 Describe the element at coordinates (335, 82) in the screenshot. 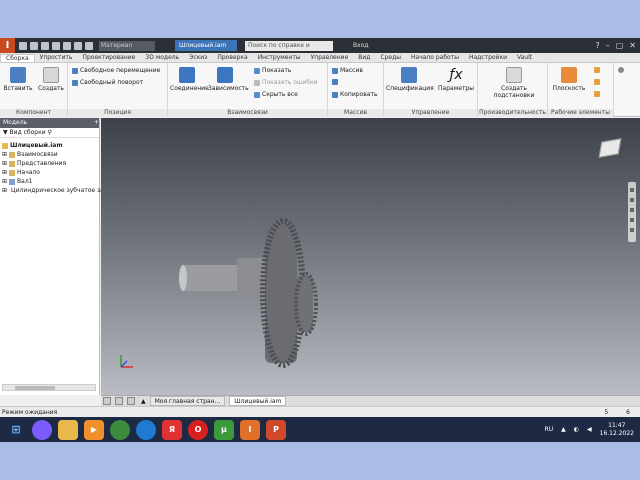

I see `mirror-icon-button` at that location.